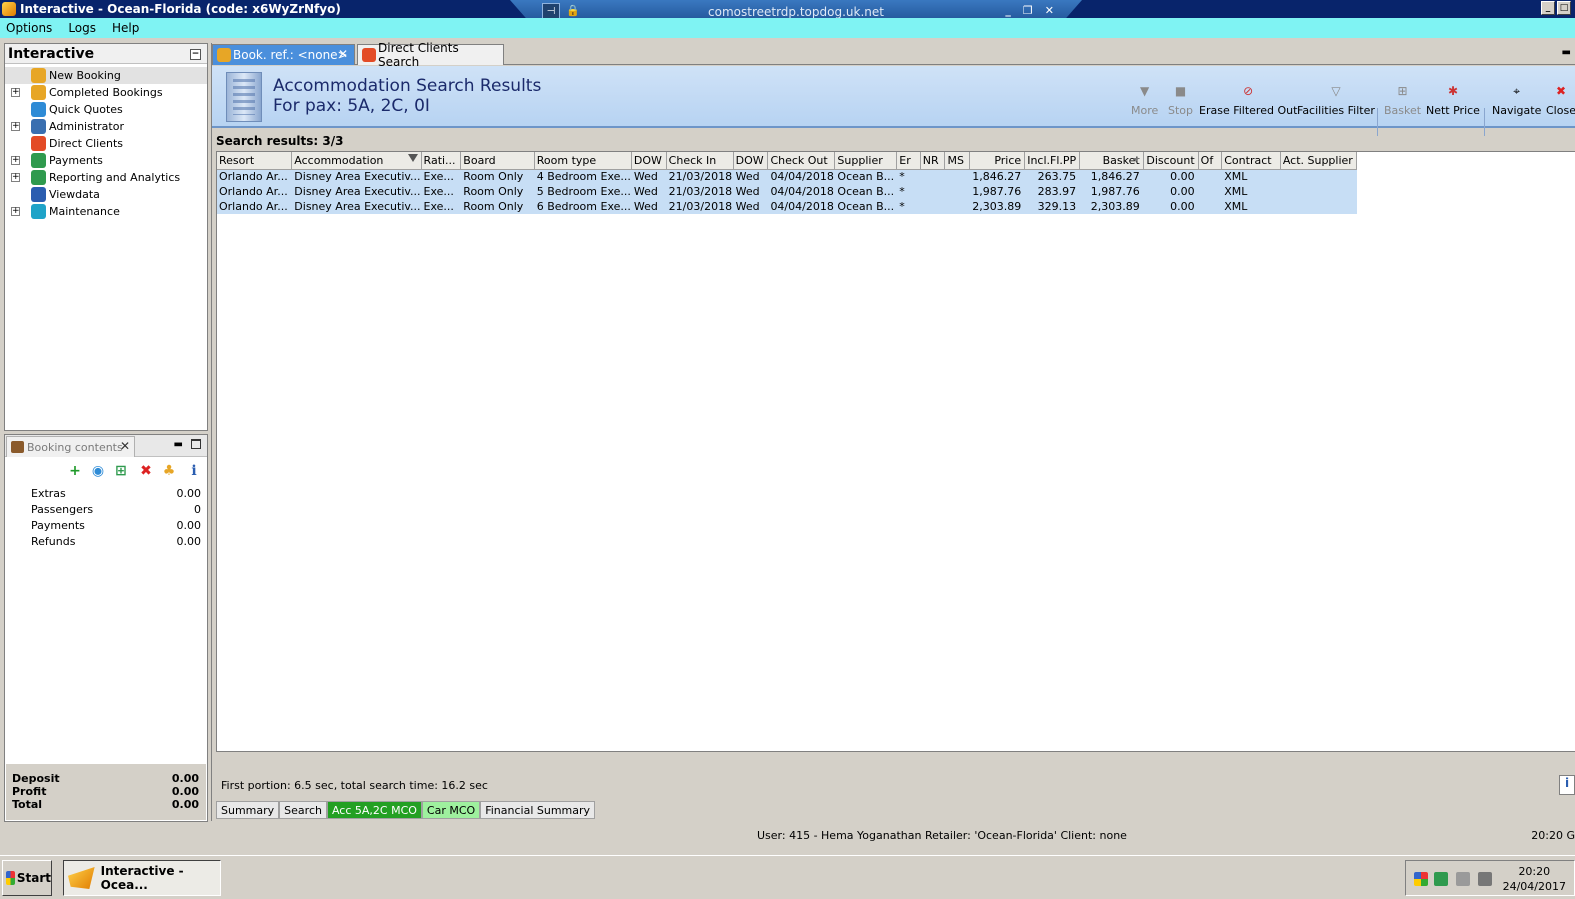 The width and height of the screenshot is (1575, 899). What do you see at coordinates (412, 158) in the screenshot?
I see `filter-icon` at bounding box center [412, 158].